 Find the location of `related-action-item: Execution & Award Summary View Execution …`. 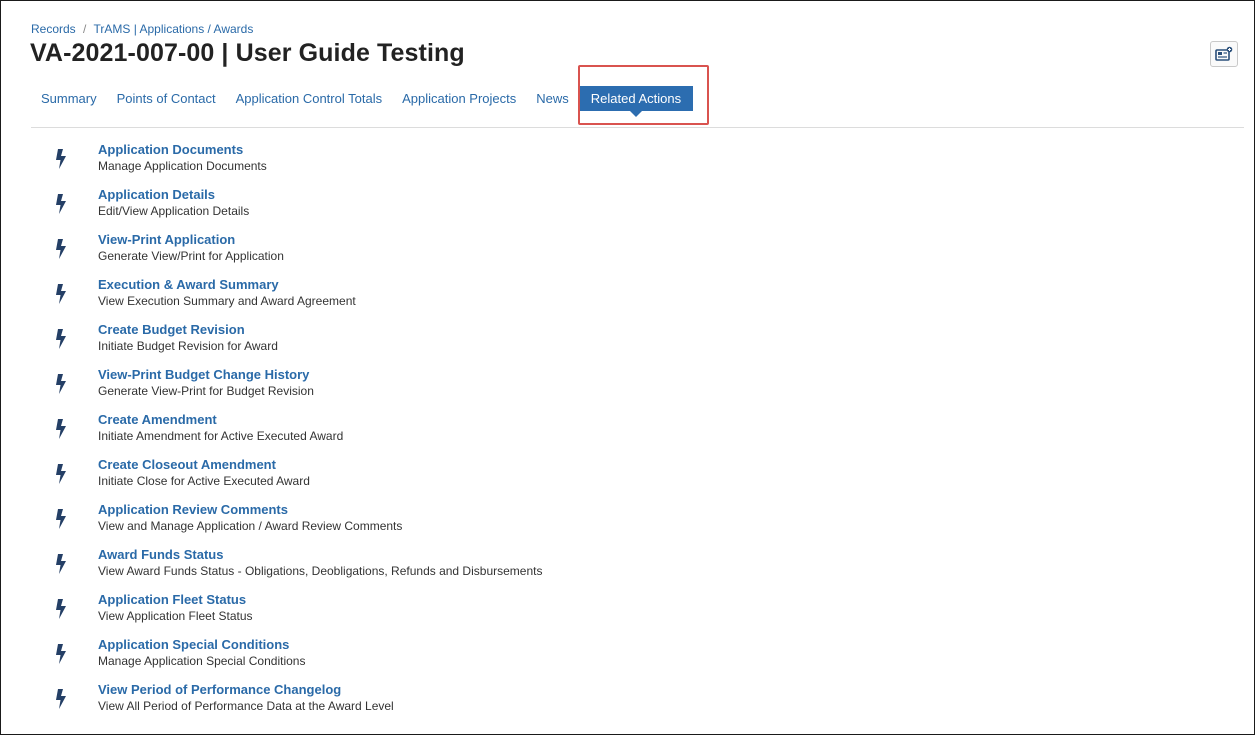

related-action-item: Execution & Award Summary View Execution … is located at coordinates (451, 296).